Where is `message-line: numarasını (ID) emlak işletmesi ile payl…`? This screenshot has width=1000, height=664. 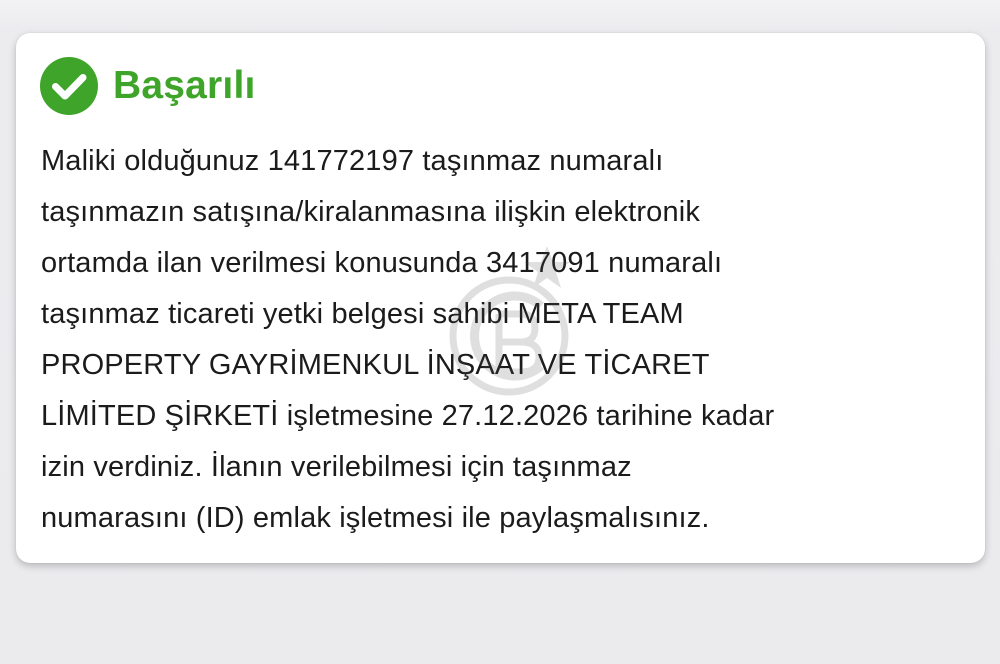 message-line: numarasını (ID) emlak işletmesi ile payl… is located at coordinates (375, 518).